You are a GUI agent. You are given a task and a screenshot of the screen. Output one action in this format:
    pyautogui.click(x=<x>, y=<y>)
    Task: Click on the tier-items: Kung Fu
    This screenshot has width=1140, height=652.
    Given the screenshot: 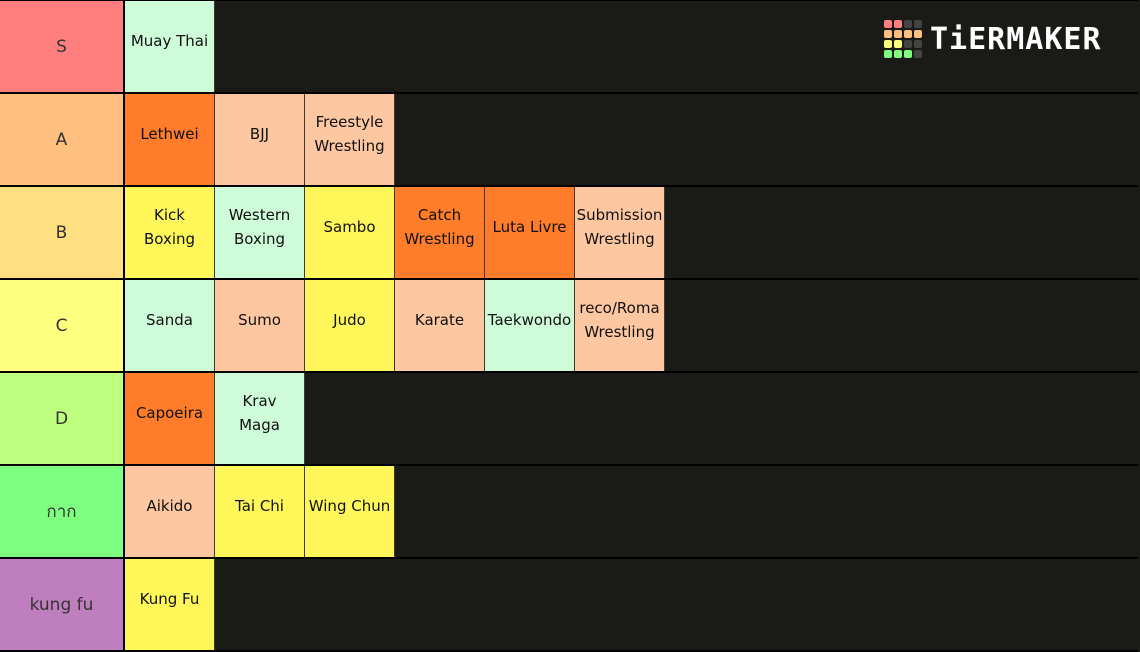 What is the action you would take?
    pyautogui.click(x=170, y=604)
    